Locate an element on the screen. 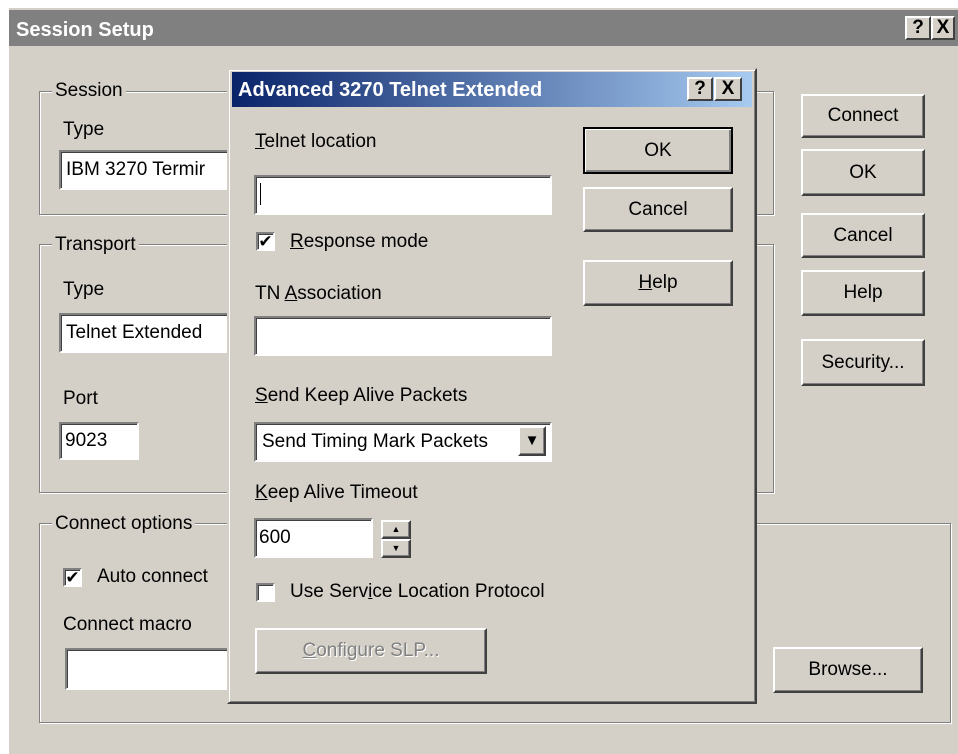  port-label: Port is located at coordinates (80, 398).